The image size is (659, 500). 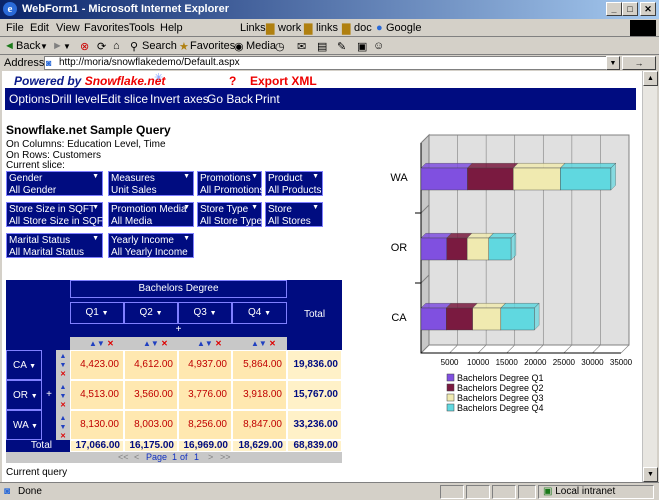 I want to click on maximize-button: □, so click(x=630, y=9).